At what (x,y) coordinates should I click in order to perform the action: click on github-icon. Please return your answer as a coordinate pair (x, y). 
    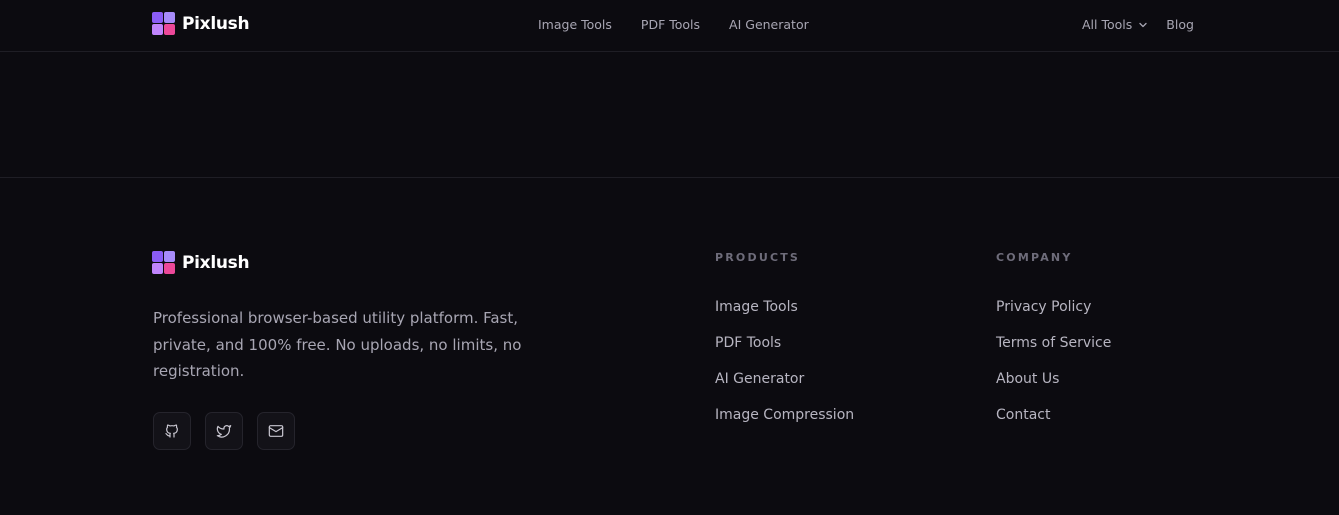
    Looking at the image, I should click on (171, 431).